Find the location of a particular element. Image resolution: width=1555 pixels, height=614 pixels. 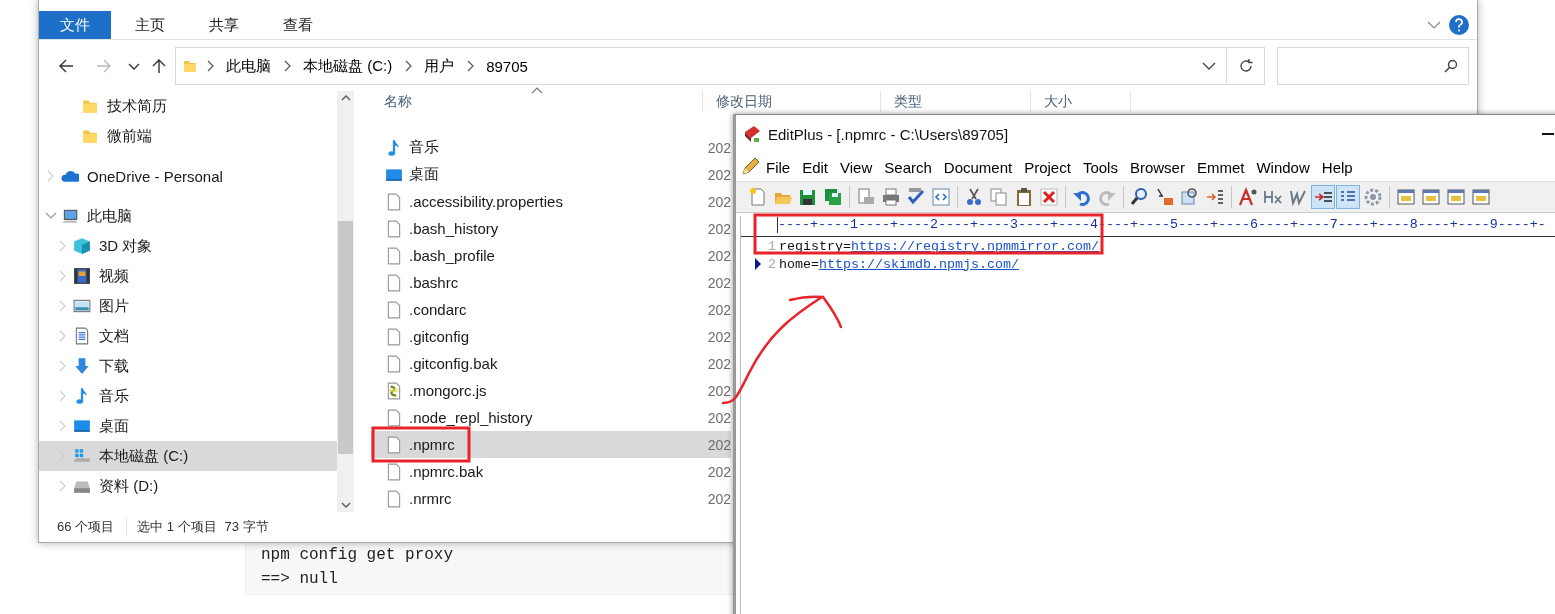

item-count: 66 个项目 is located at coordinates (92, 527).